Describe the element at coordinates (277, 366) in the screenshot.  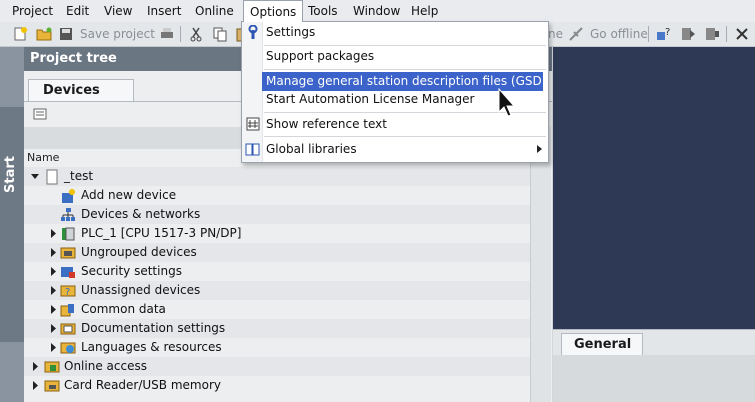
I see `tree-row-online-access: Online access` at that location.